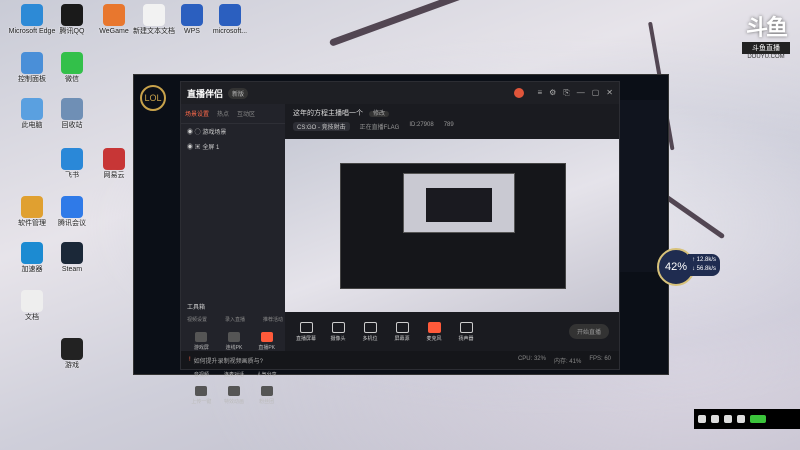  I want to click on titlebar-controls: ≡ ⚙ ⎘ — ▢ ✕, so click(563, 93).